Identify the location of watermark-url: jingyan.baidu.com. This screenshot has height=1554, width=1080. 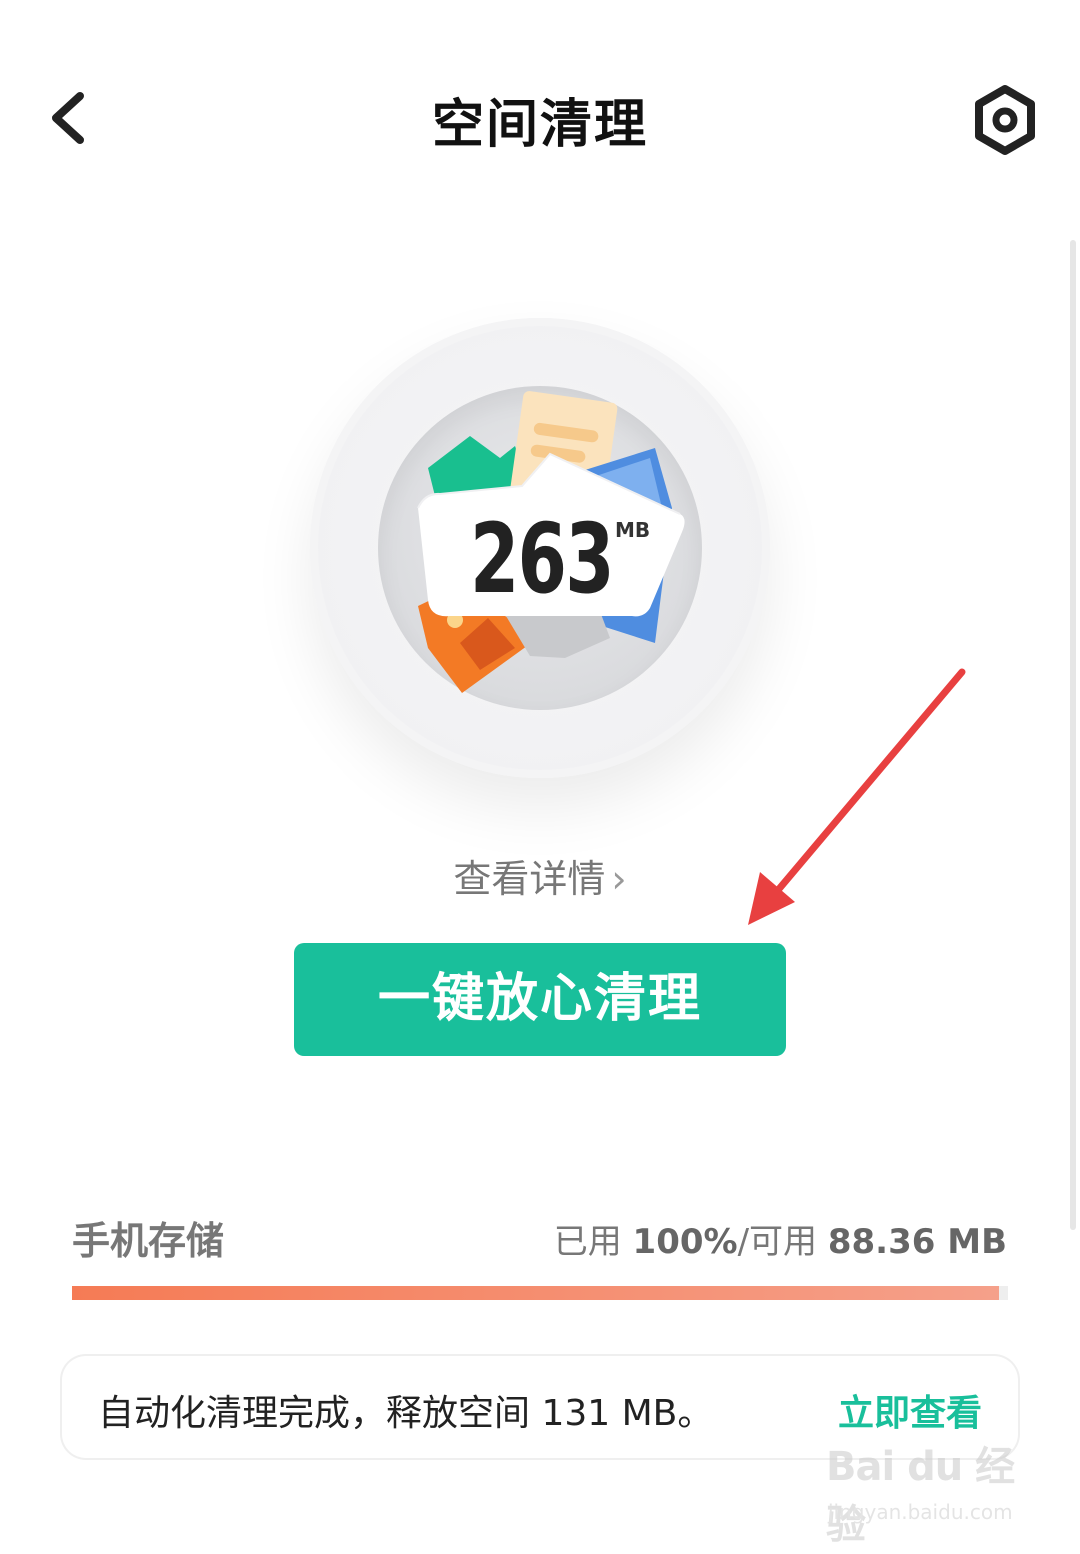
(920, 1512).